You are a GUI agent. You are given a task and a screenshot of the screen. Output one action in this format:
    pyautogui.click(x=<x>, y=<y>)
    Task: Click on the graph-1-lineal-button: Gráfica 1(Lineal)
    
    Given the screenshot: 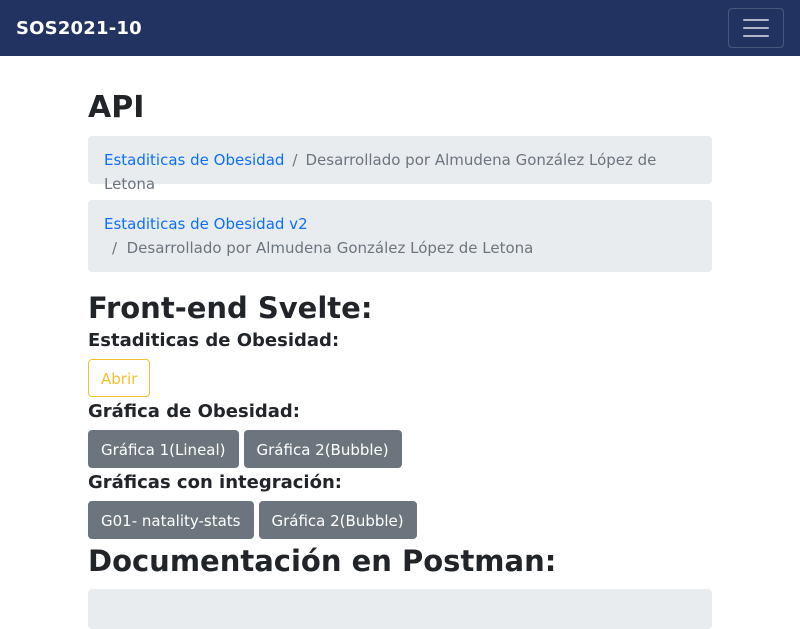 What is the action you would take?
    pyautogui.click(x=163, y=449)
    